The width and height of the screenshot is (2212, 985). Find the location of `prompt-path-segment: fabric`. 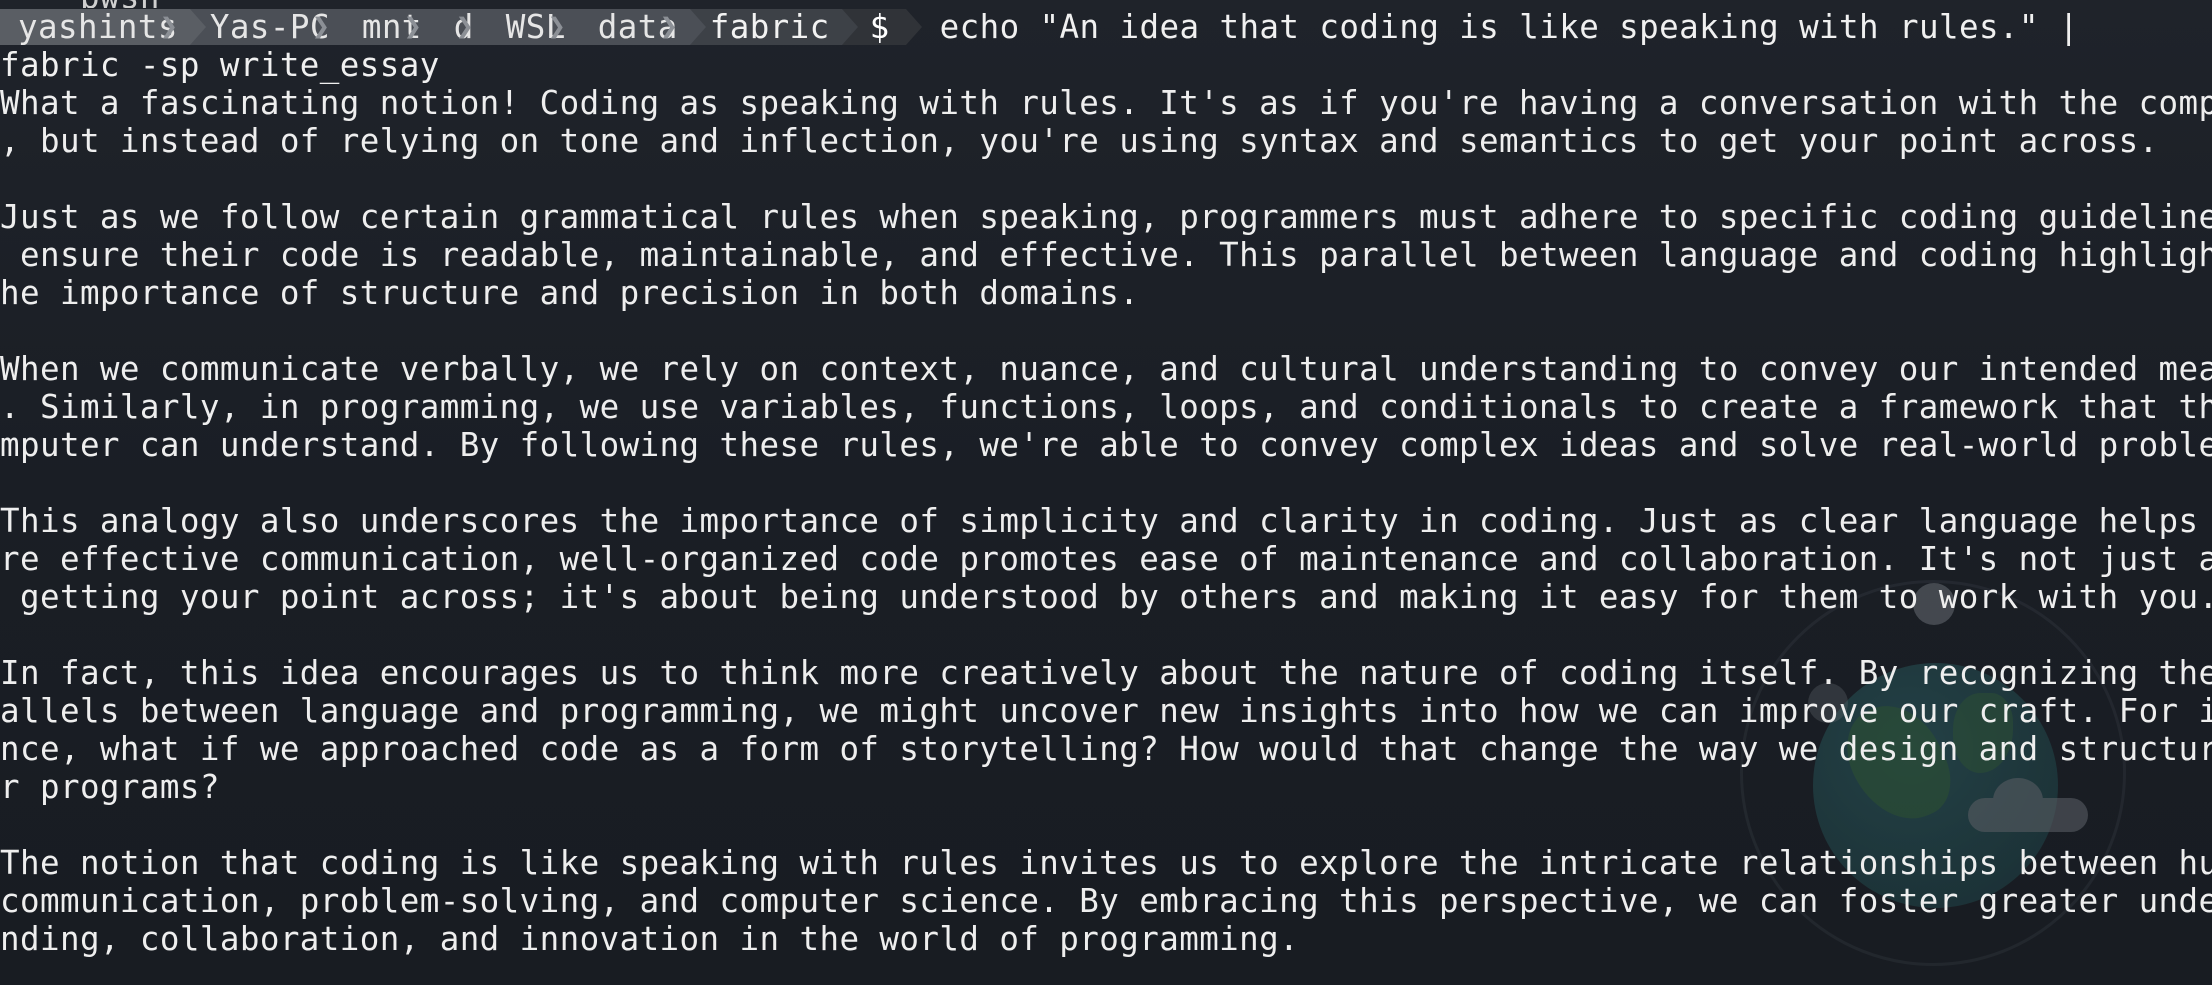

prompt-path-segment: fabric is located at coordinates (773, 27).